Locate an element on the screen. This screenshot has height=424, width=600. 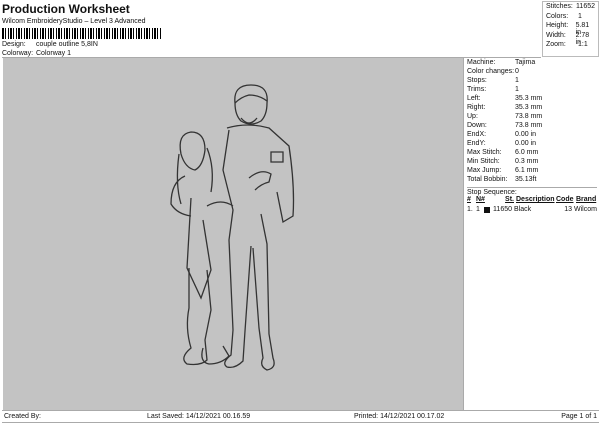
stat-label: Width: is located at coordinates (556, 35).